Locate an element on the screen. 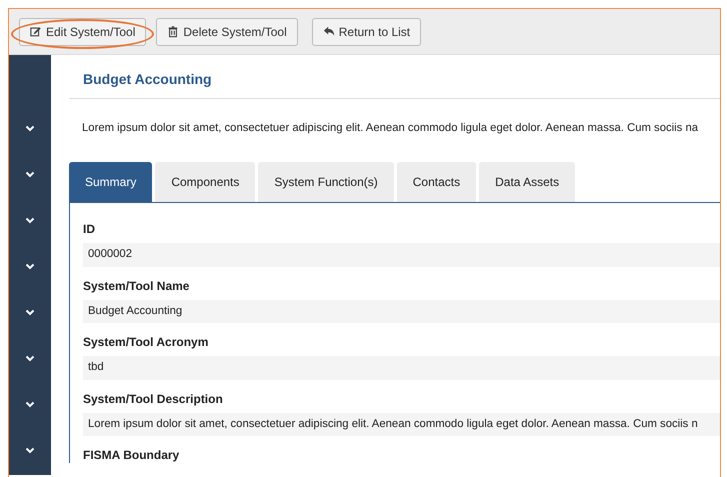 The image size is (727, 477). reply-arrow-icon is located at coordinates (328, 31).